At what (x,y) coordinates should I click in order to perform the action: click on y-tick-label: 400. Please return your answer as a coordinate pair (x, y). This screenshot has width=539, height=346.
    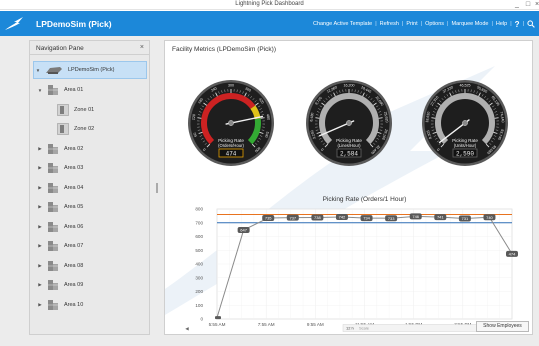
    Looking at the image, I should click on (199, 264).